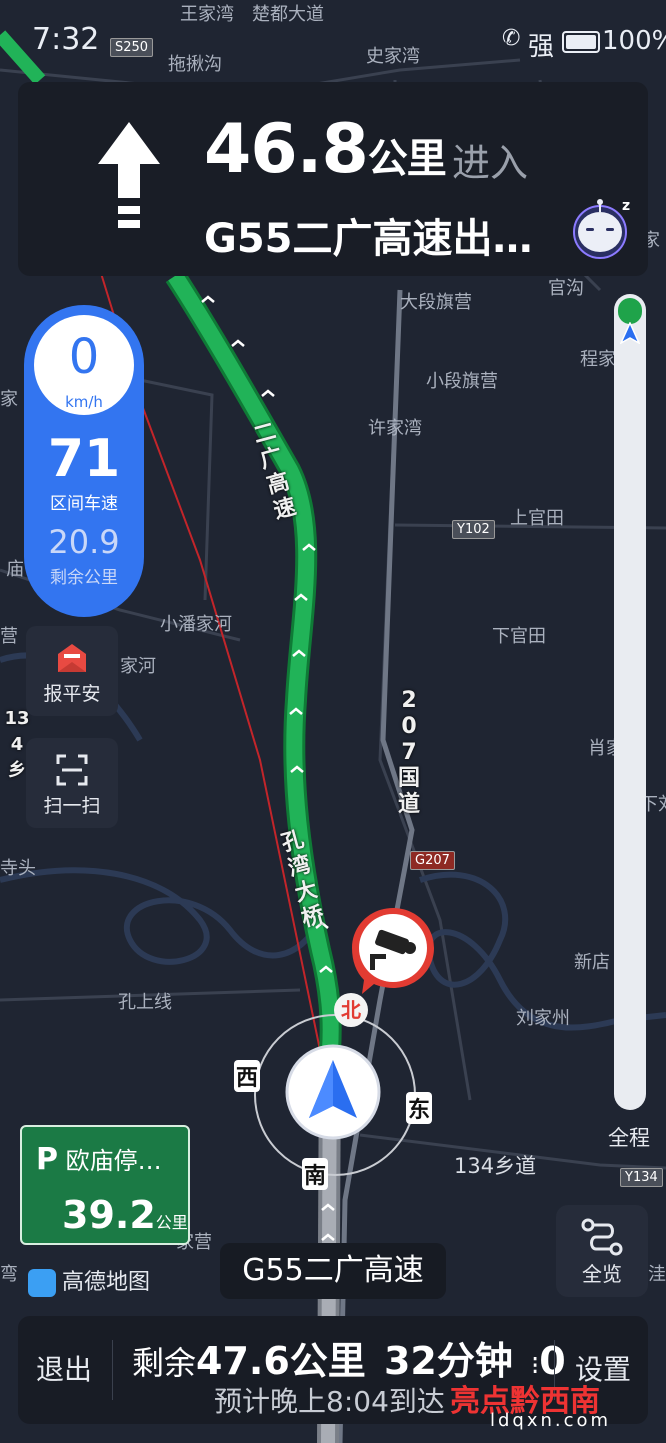  Describe the element at coordinates (543, 1018) in the screenshot. I see `map-place-label: 刘家州` at that location.